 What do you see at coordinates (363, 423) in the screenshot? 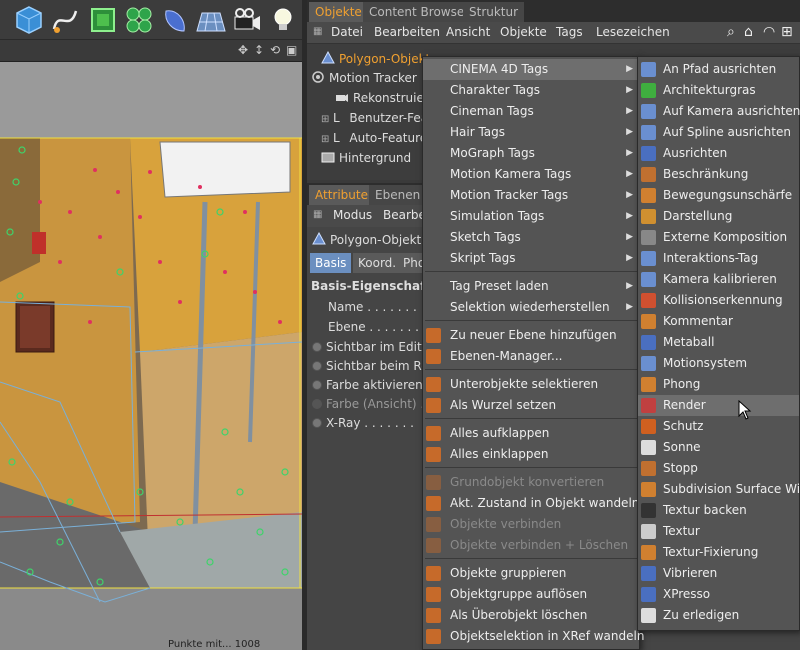
I see `field-xray: X-Ray . . . . . . .` at bounding box center [363, 423].